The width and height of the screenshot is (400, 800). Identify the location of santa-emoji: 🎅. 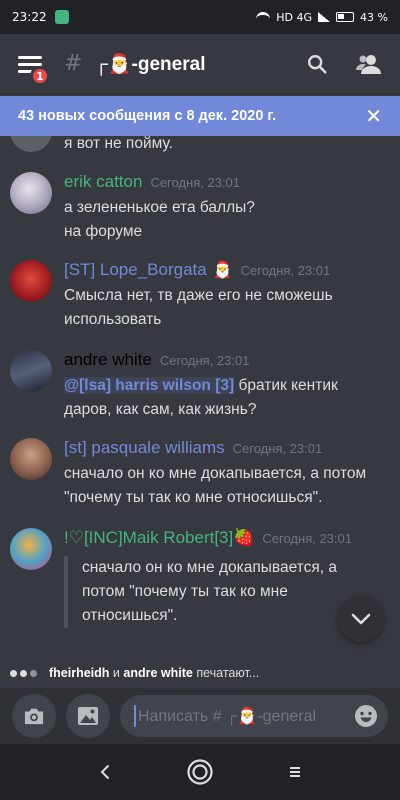
(222, 269).